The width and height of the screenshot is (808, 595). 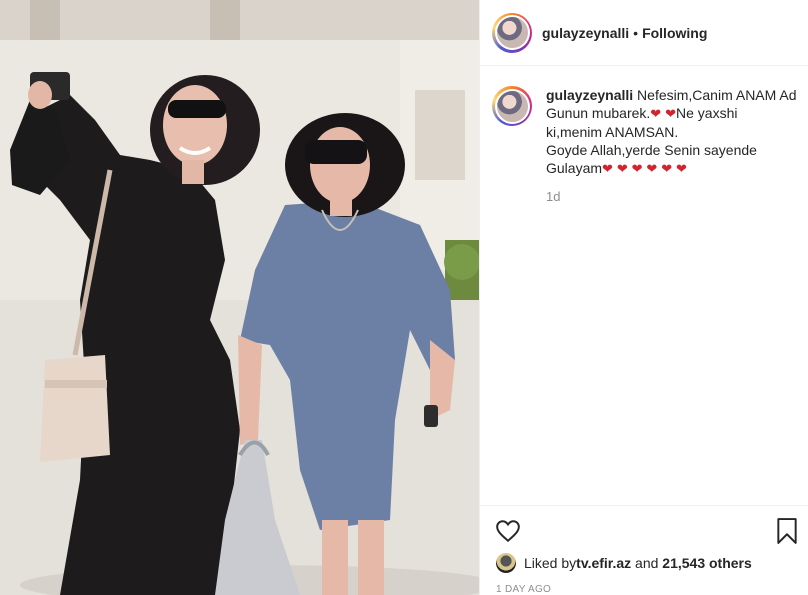 I want to click on avatar, so click(x=512, y=32).